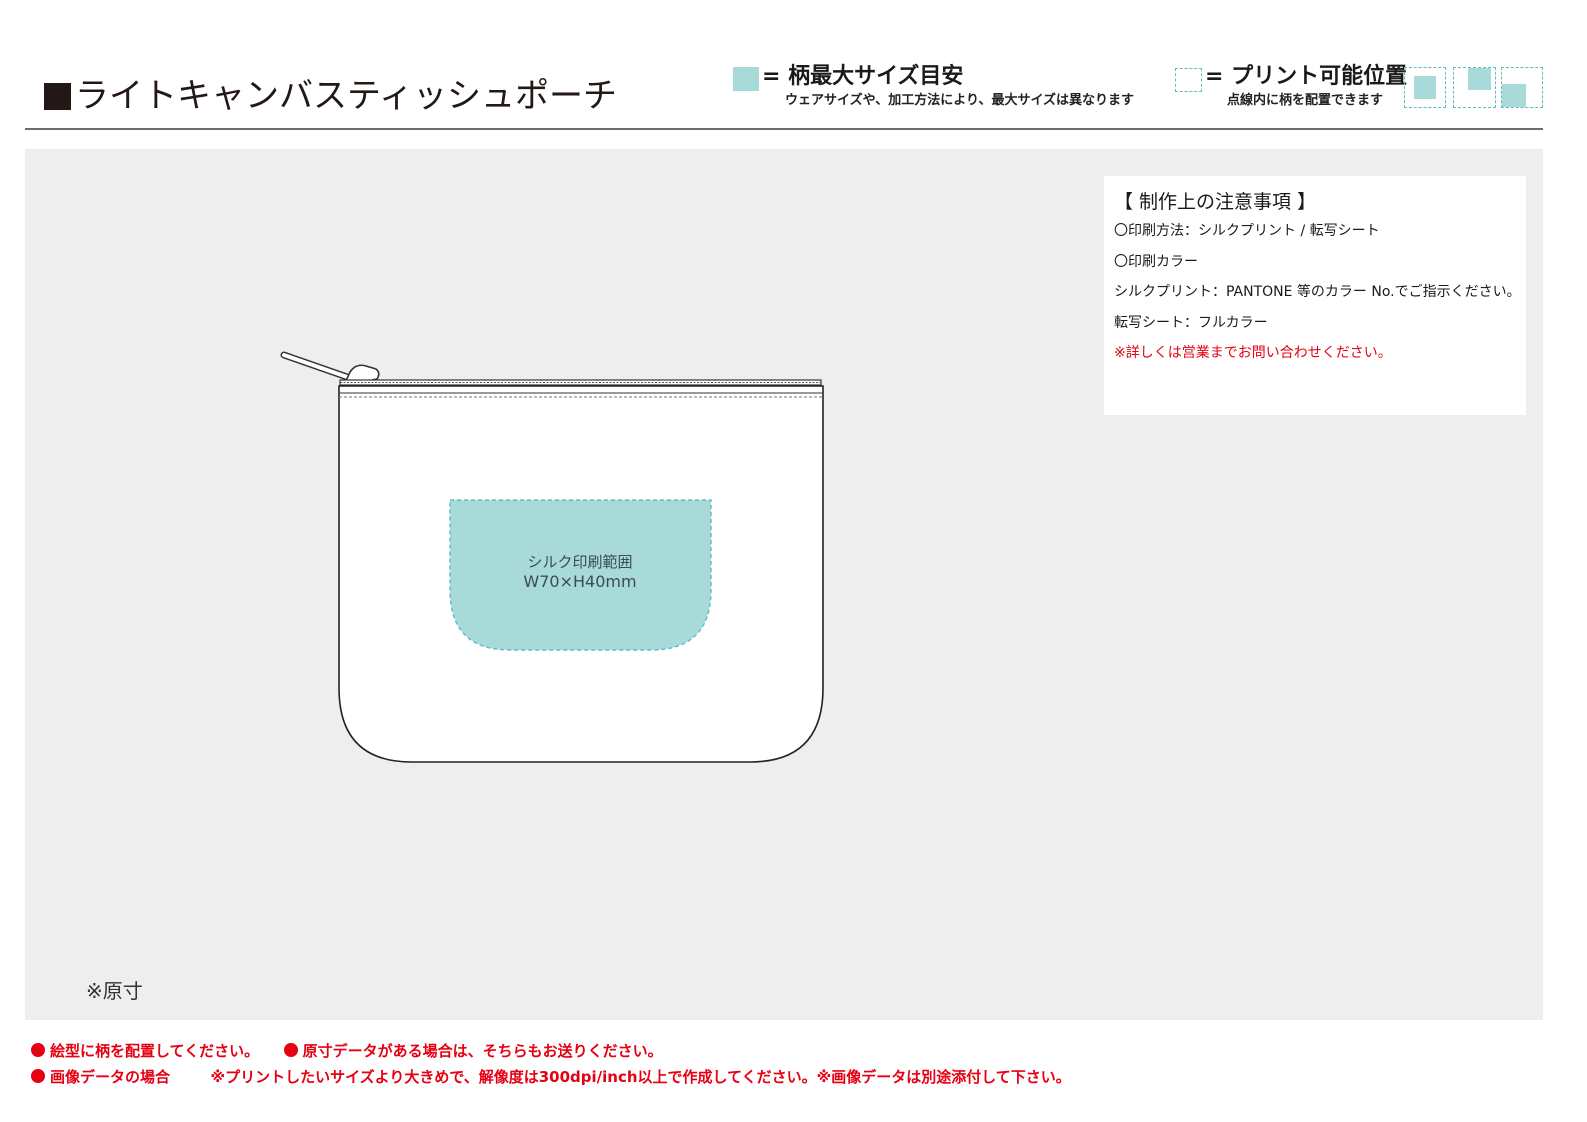 Image resolution: width=1587 pixels, height=1122 pixels. Describe the element at coordinates (746, 79) in the screenshot. I see `max-size-swatch-icon` at that location.